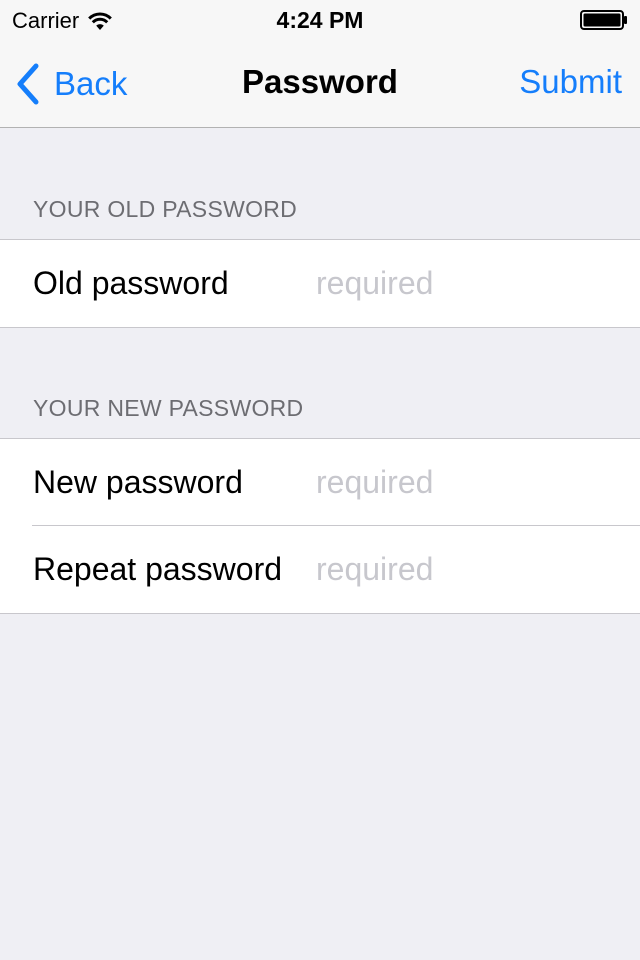 The image size is (640, 960). Describe the element at coordinates (473, 283) in the screenshot. I see `old-password-input` at that location.